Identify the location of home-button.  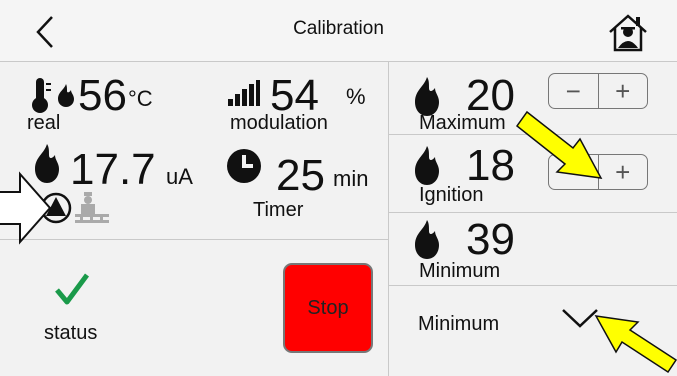
(628, 33).